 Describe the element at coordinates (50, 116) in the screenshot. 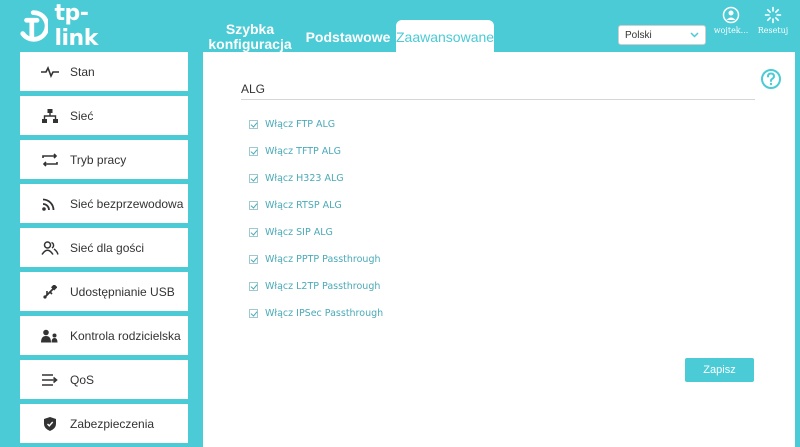

I see `network-icon` at that location.